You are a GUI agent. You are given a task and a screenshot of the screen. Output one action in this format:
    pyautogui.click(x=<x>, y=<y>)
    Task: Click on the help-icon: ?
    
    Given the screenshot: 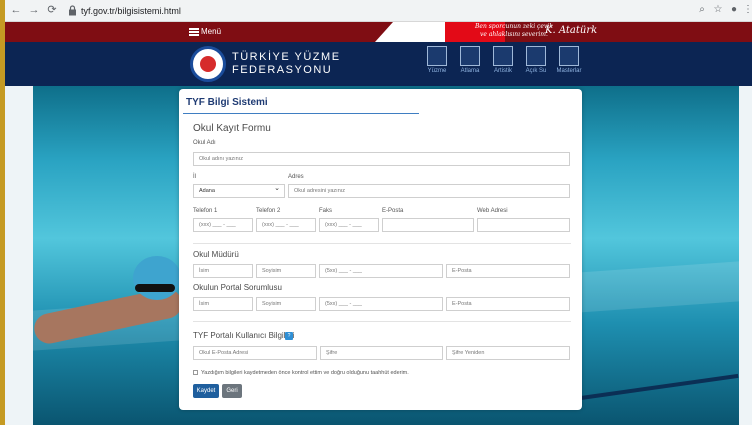 What is the action you would take?
    pyautogui.click(x=289, y=336)
    